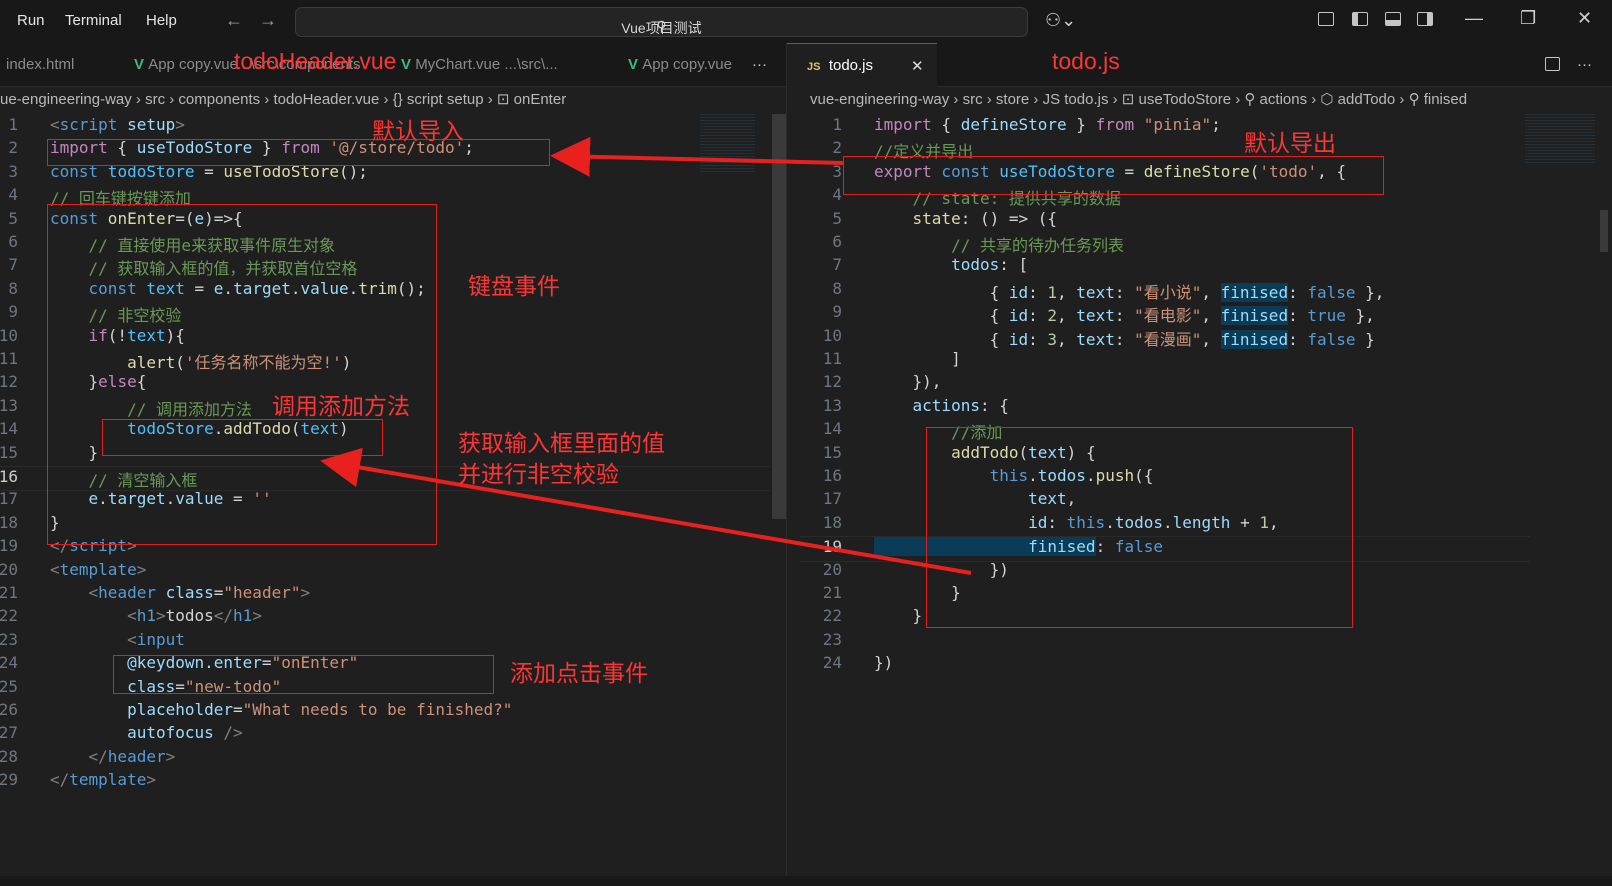  I want to click on annotation-keyboard-event: 键盘事件, so click(514, 286).